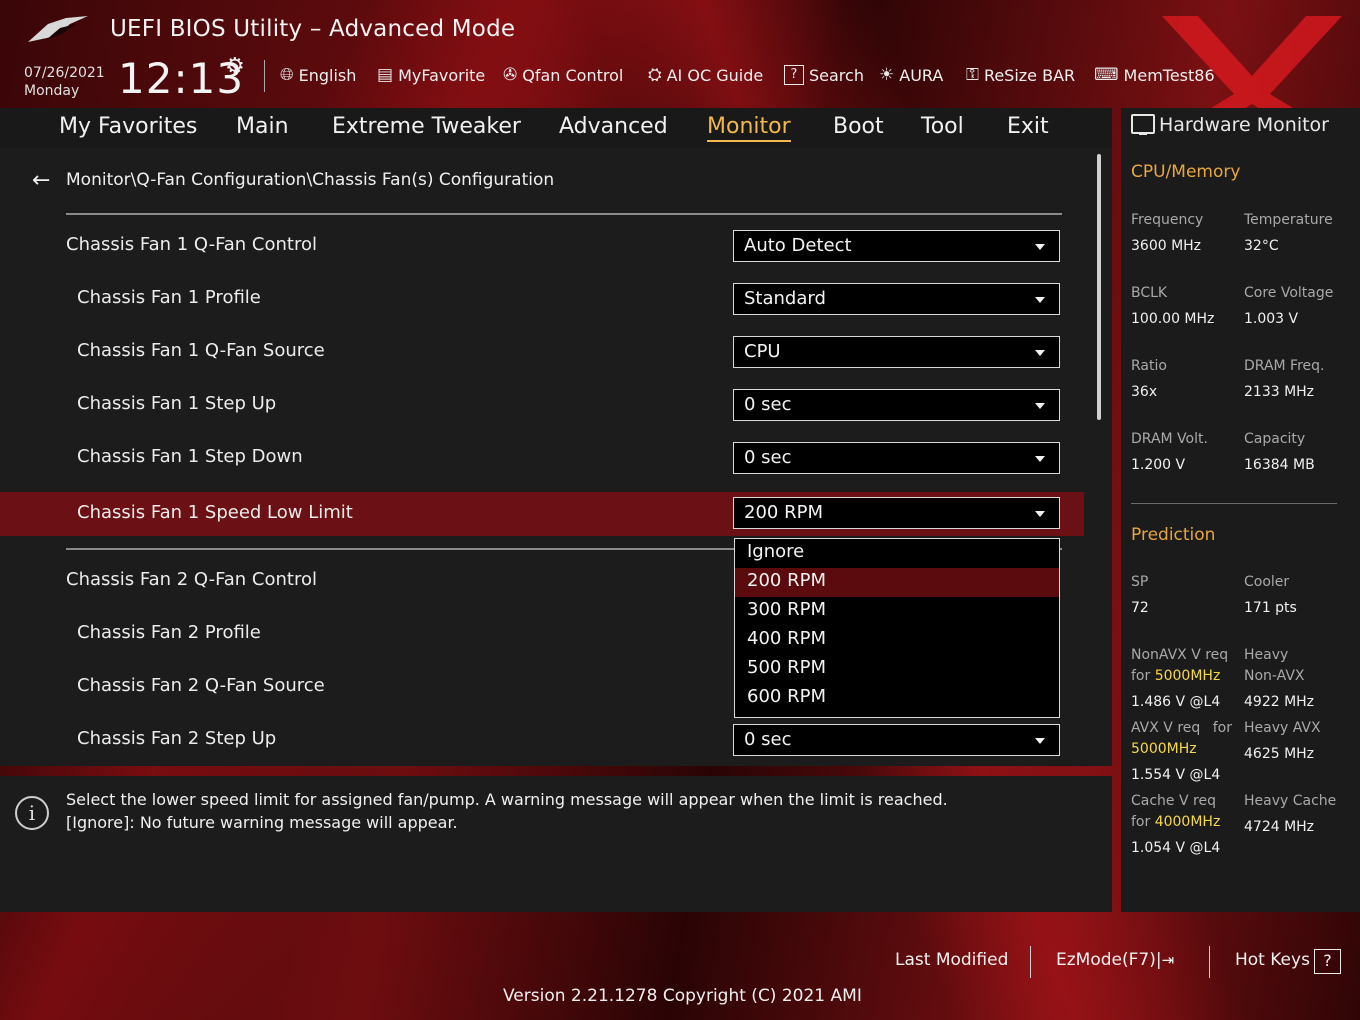 The image size is (1360, 1020). Describe the element at coordinates (1144, 392) in the screenshot. I see `ratio-value: 36x` at that location.